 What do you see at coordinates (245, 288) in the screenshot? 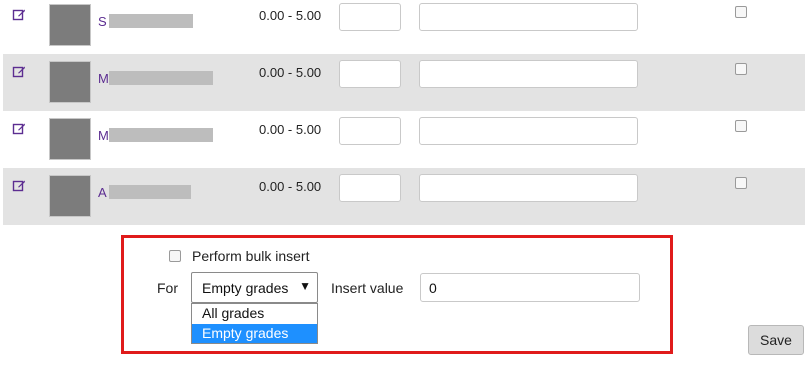
I see `select-value: Empty grades` at bounding box center [245, 288].